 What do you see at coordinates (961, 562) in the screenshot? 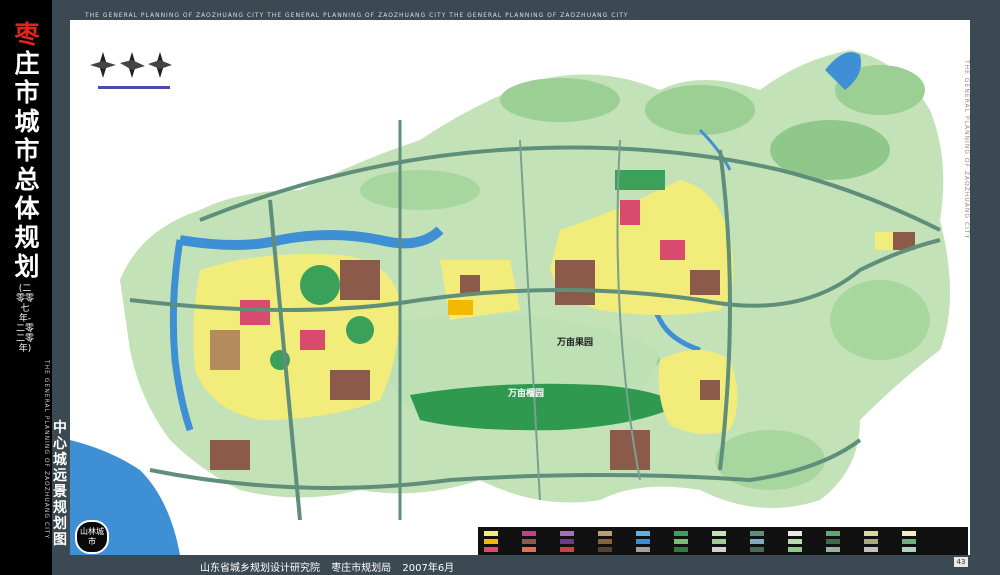
I see `page-number: 43` at bounding box center [961, 562].